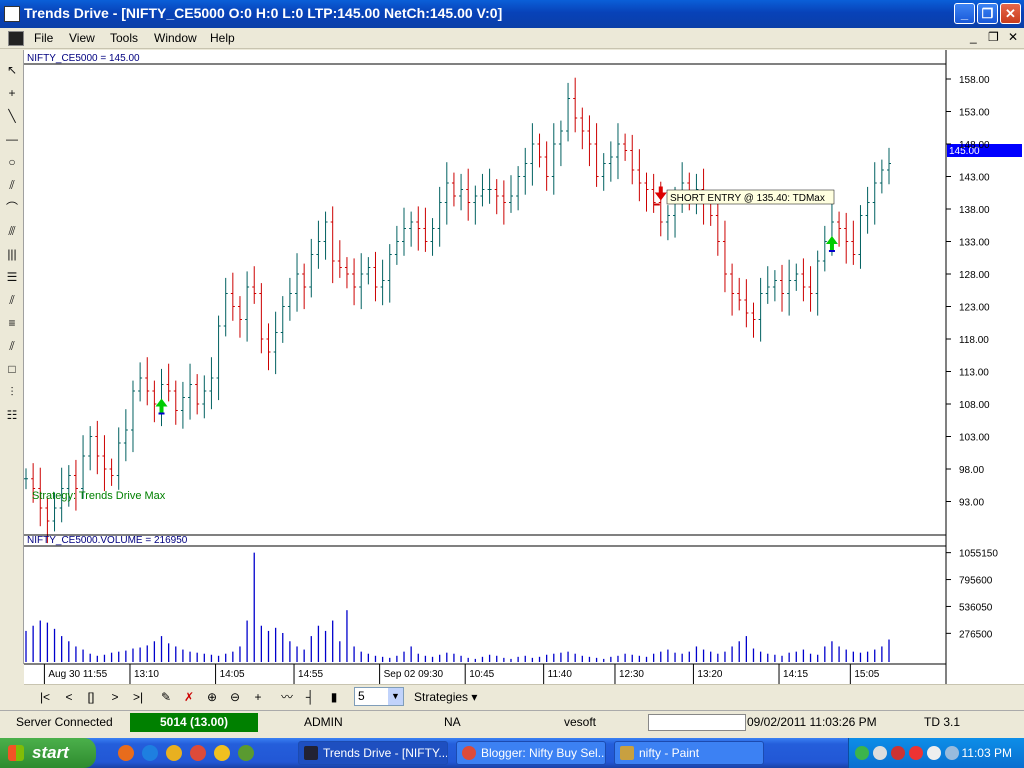  Describe the element at coordinates (974, 405) in the screenshot. I see `price-tick-label: 108.00` at that location.